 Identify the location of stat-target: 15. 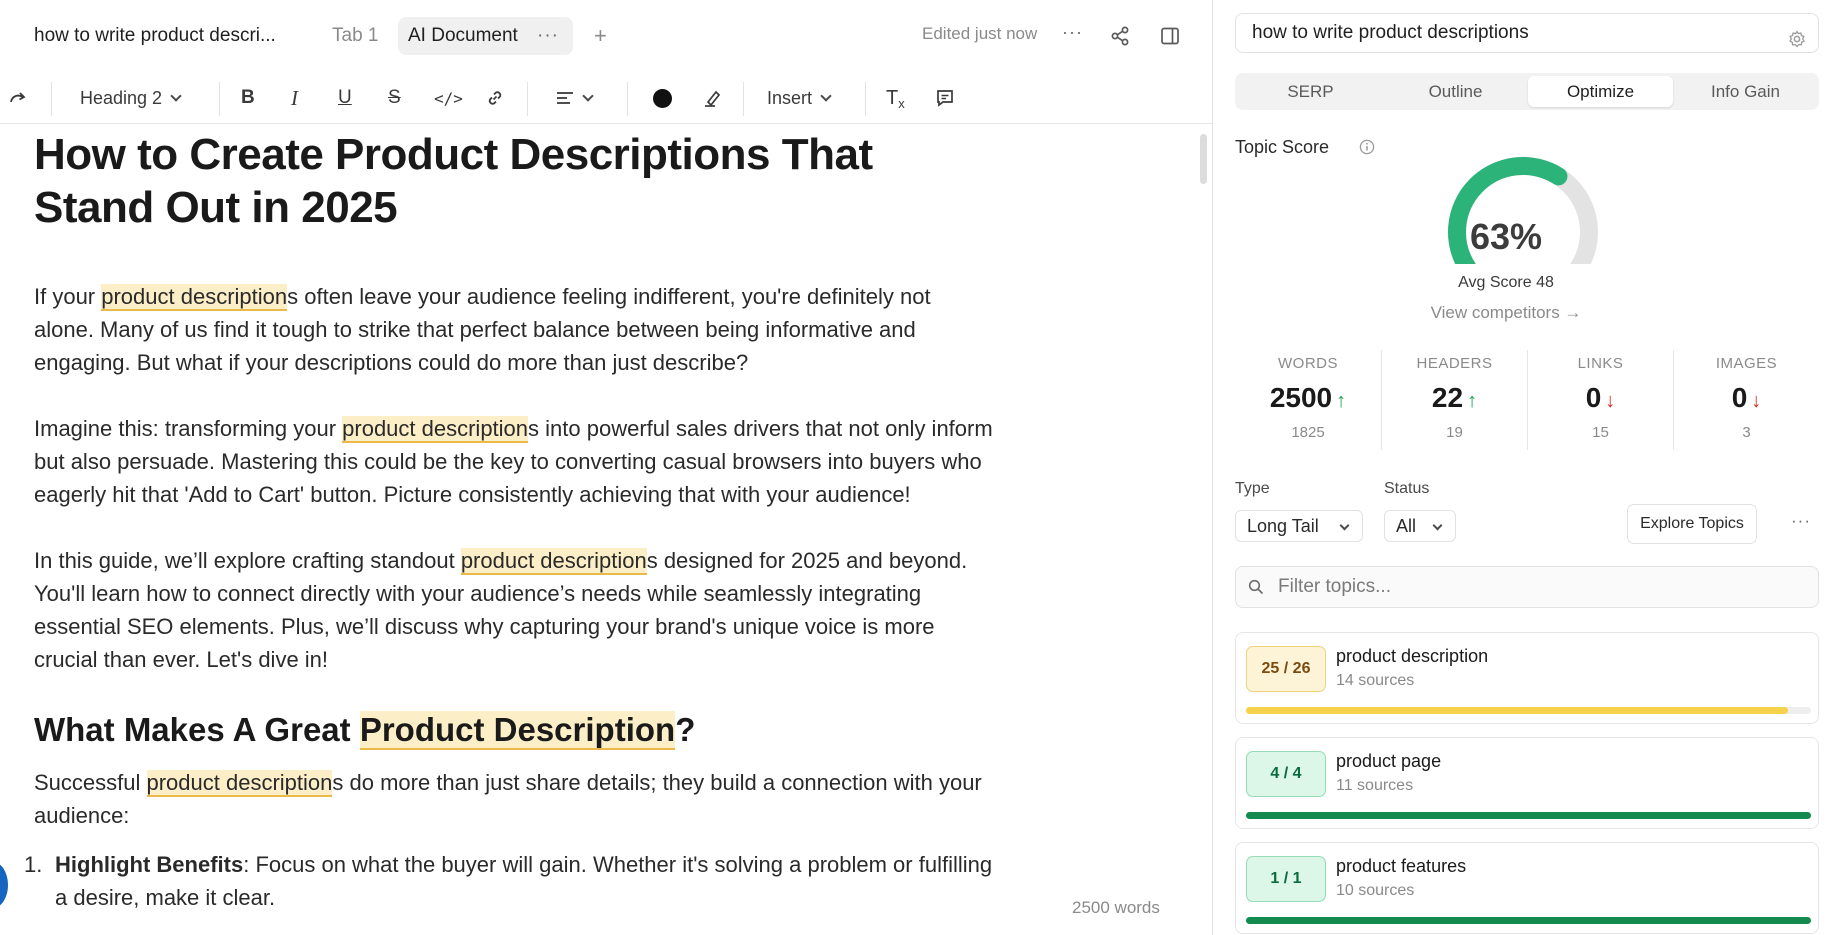
(1600, 432).